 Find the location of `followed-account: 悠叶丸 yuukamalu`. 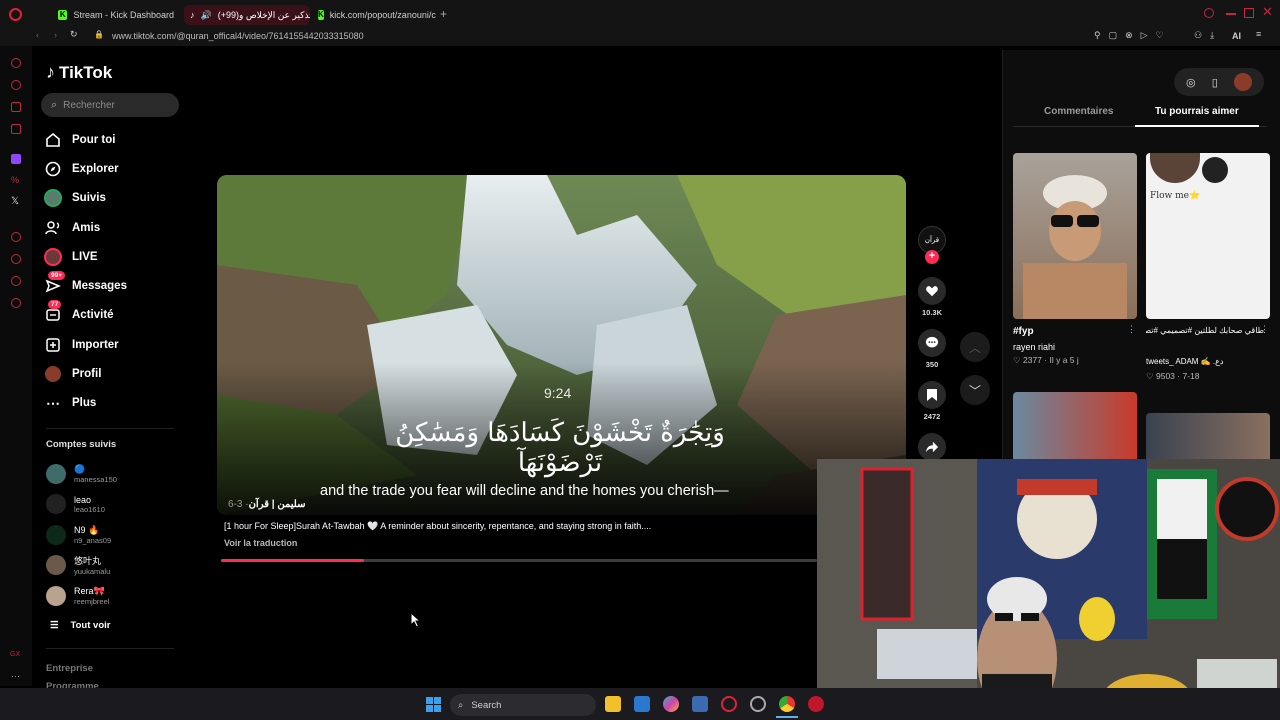

followed-account: 悠叶丸 yuukamalu is located at coordinates (78, 565).